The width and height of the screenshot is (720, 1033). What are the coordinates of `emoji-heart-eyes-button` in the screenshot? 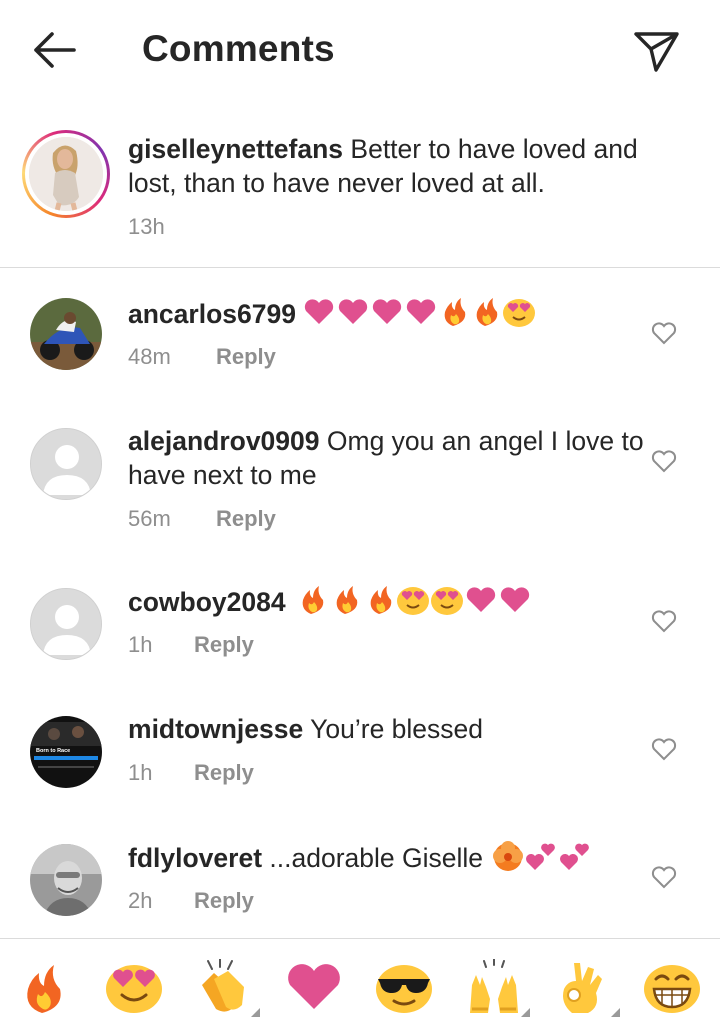 It's located at (134, 987).